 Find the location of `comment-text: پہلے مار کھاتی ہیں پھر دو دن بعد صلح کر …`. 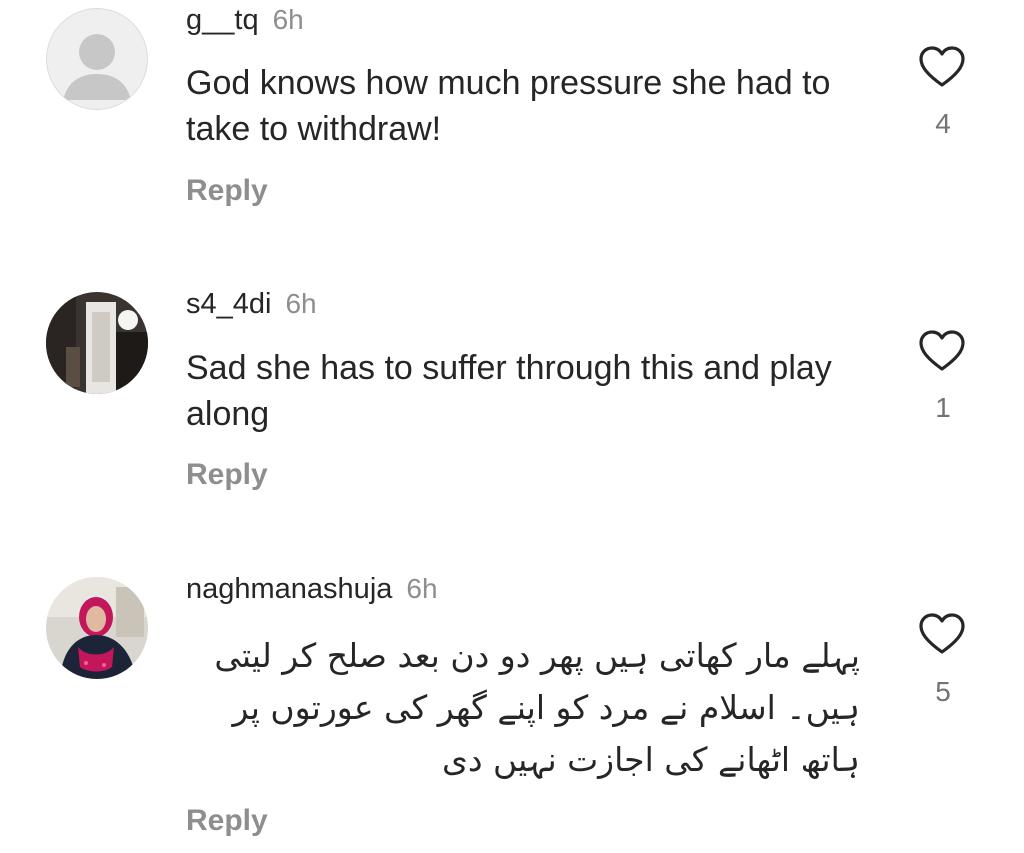

comment-text: پہلے مار کھاتی ہیں پھر دو دن بعد صلح کر … is located at coordinates (537, 707).